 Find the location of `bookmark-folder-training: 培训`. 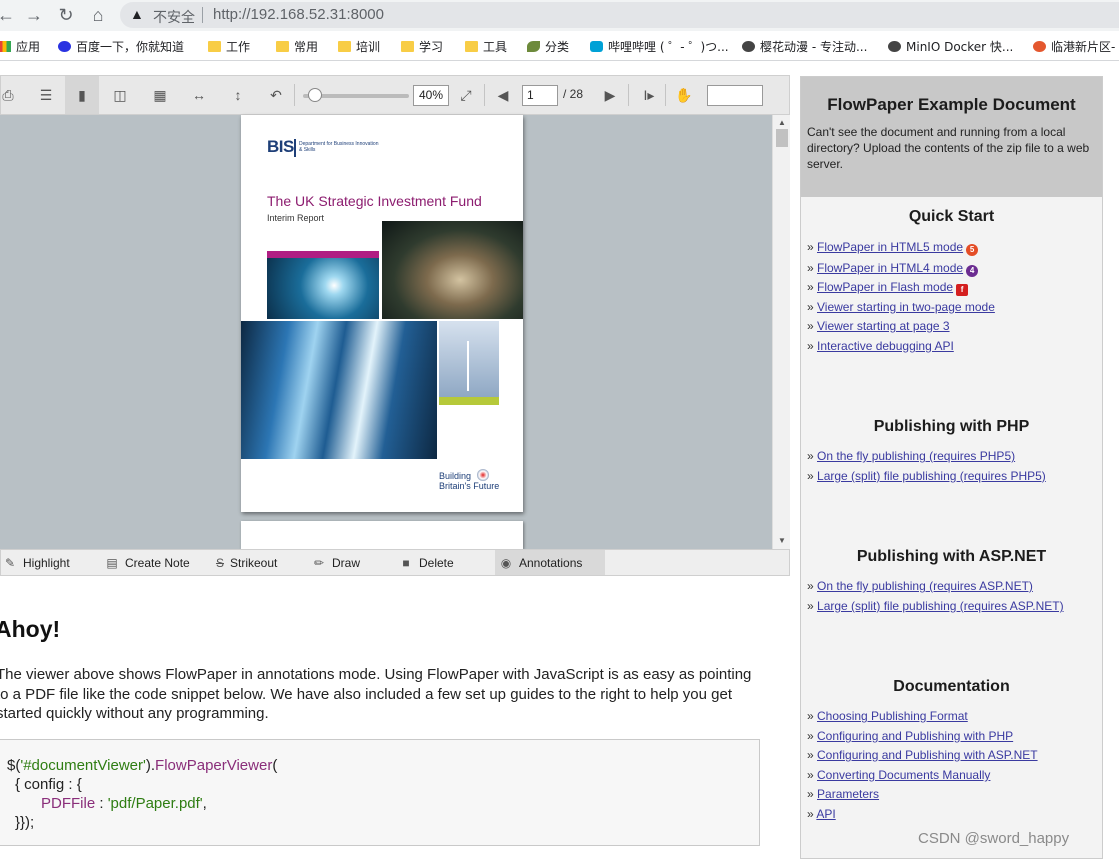

bookmark-folder-training: 培训 is located at coordinates (359, 46).